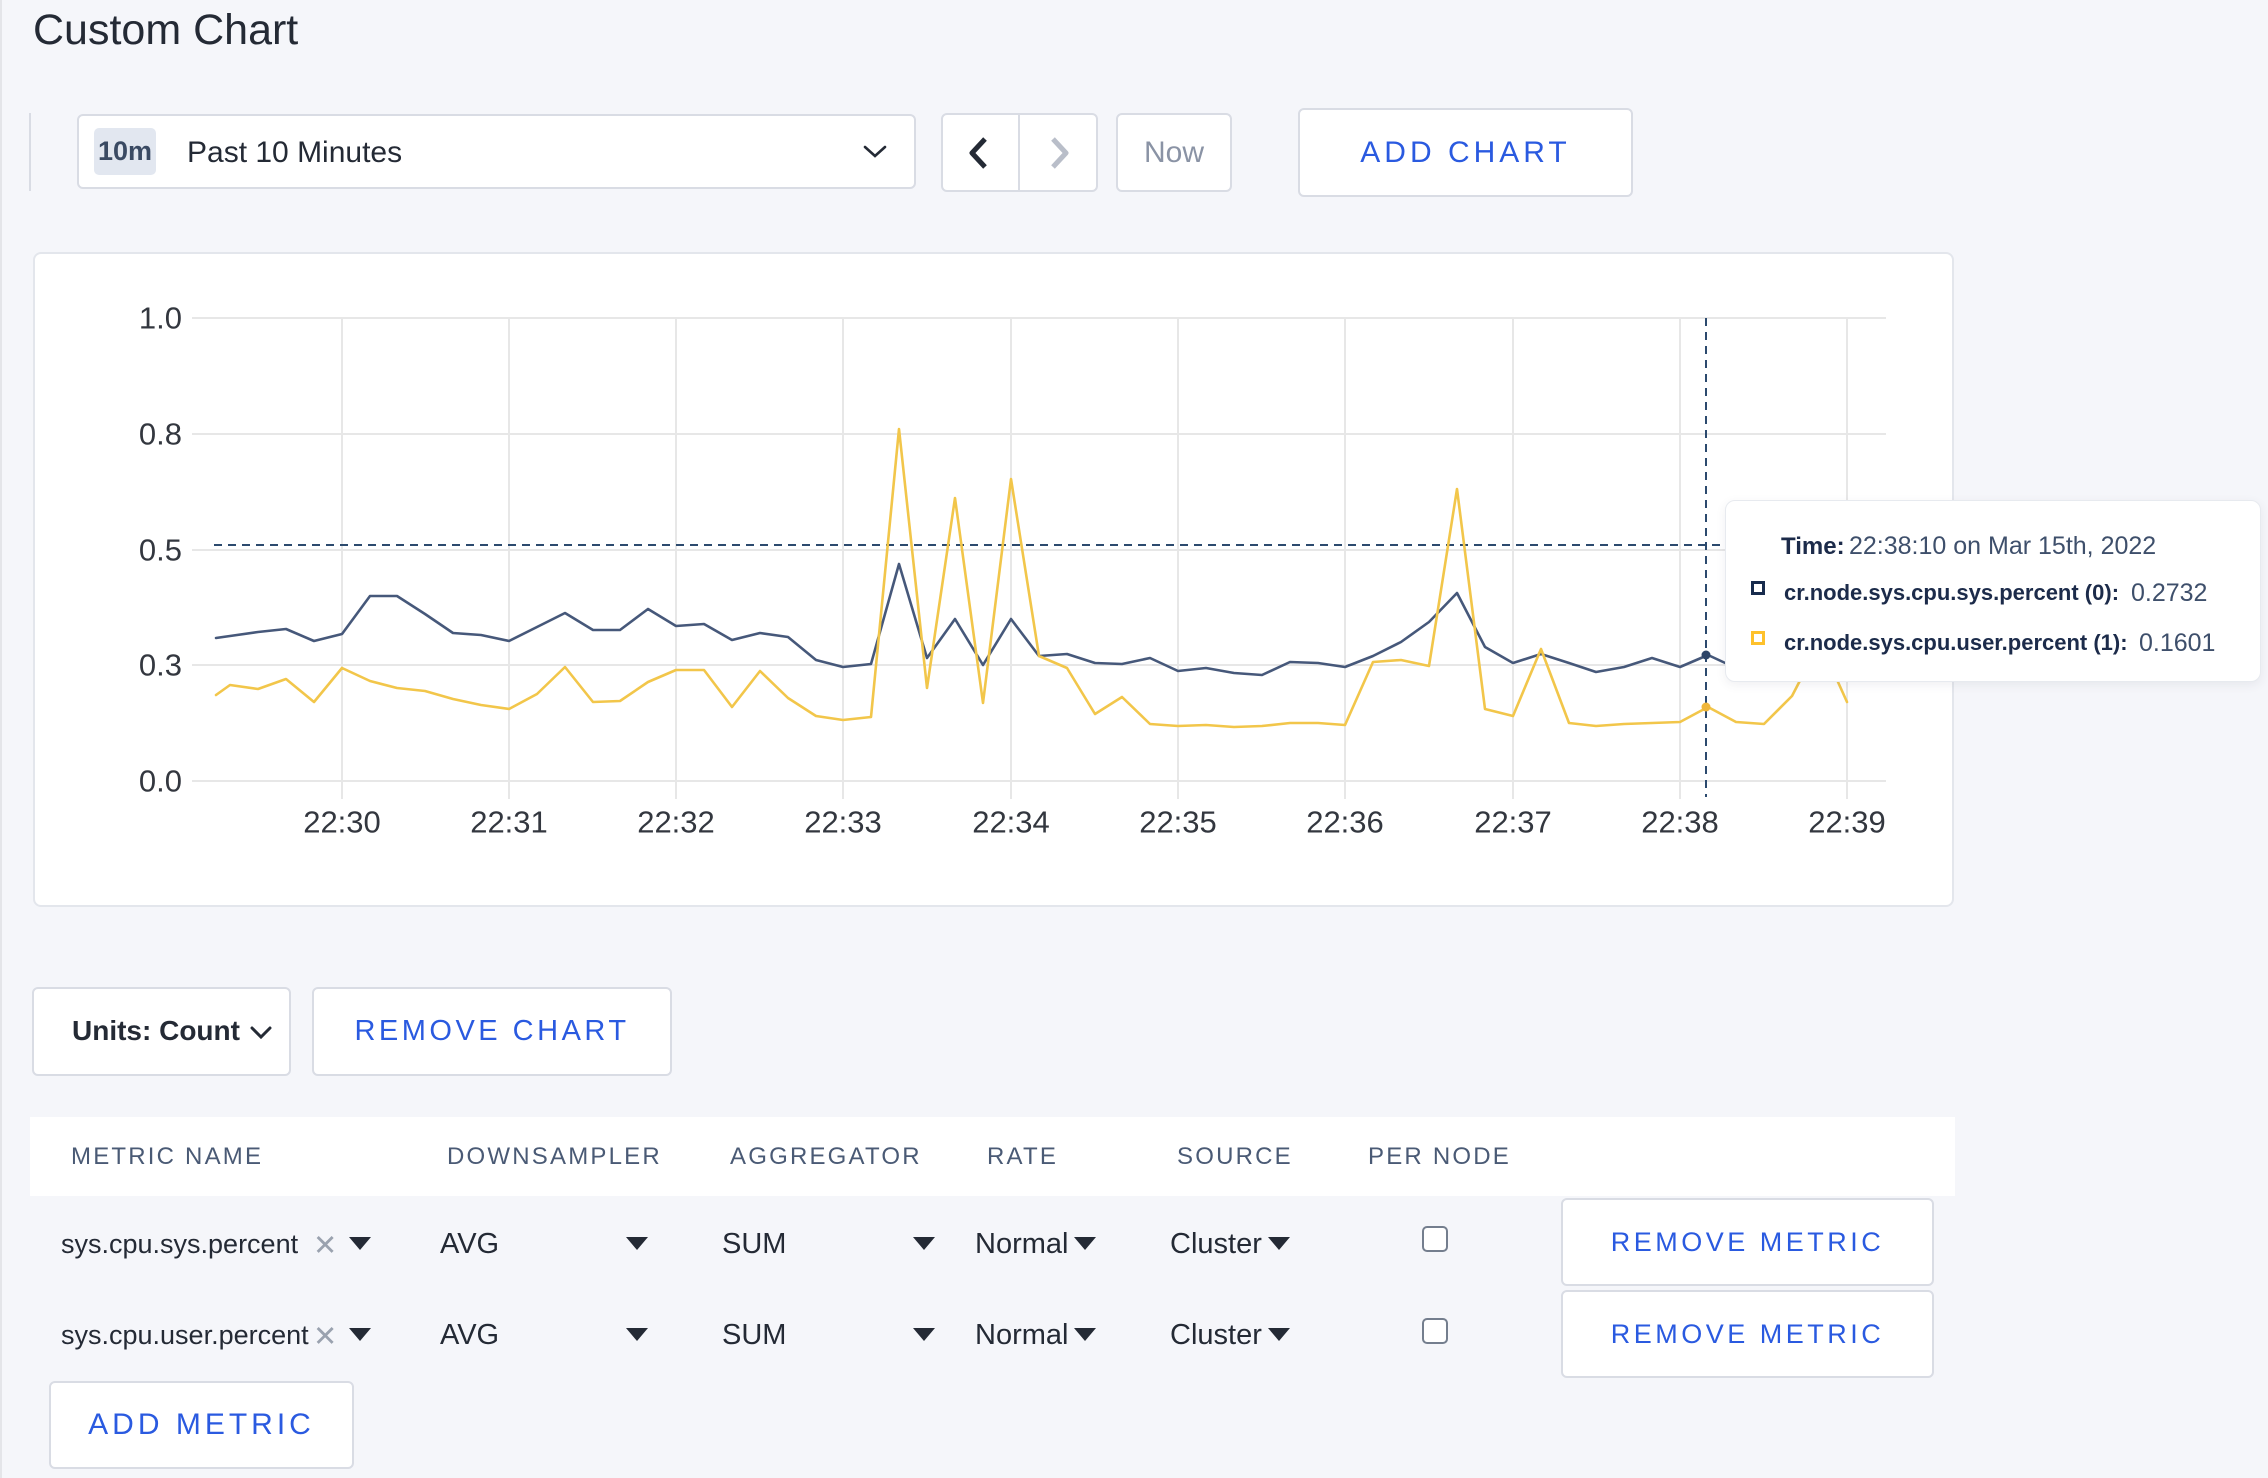  I want to click on svg-text: 0.8, so click(160, 434).